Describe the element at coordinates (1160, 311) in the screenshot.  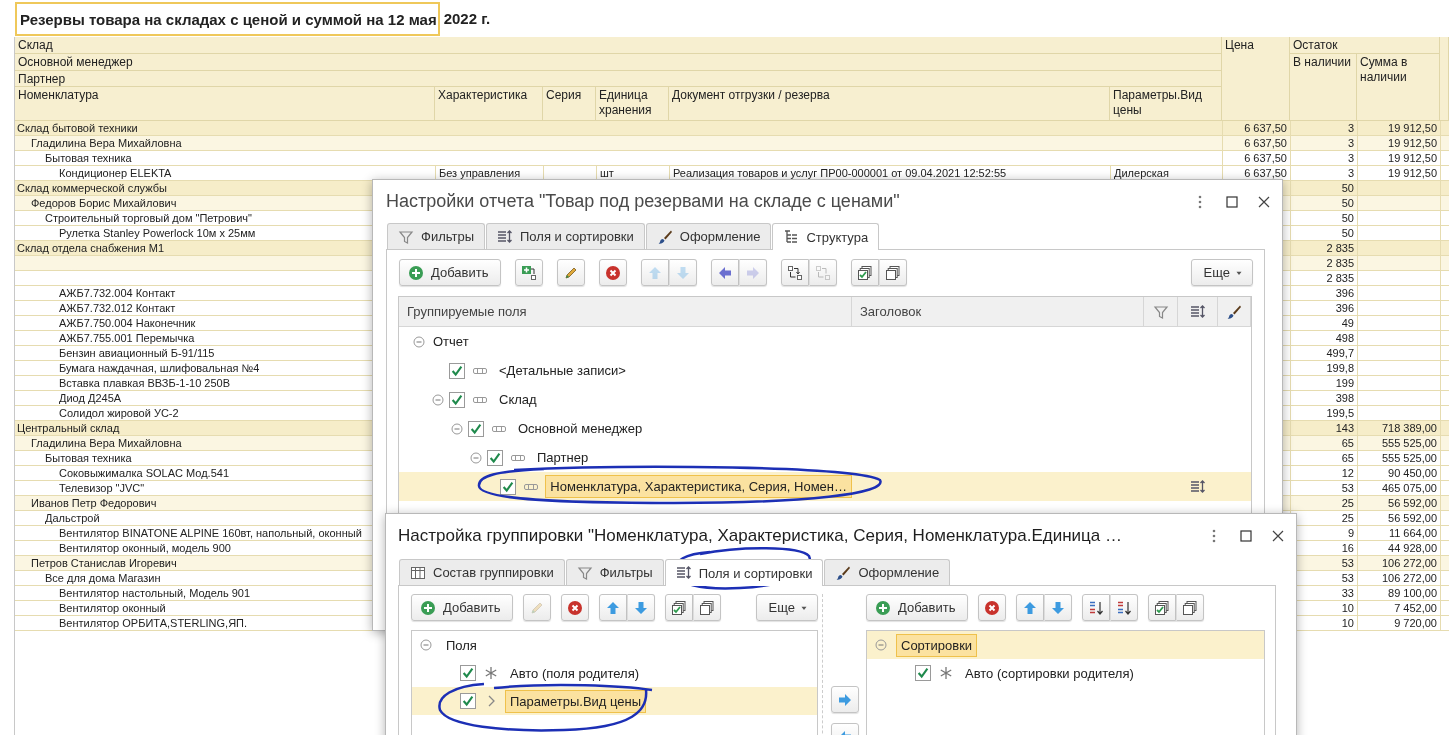
I see `filter-icon` at that location.